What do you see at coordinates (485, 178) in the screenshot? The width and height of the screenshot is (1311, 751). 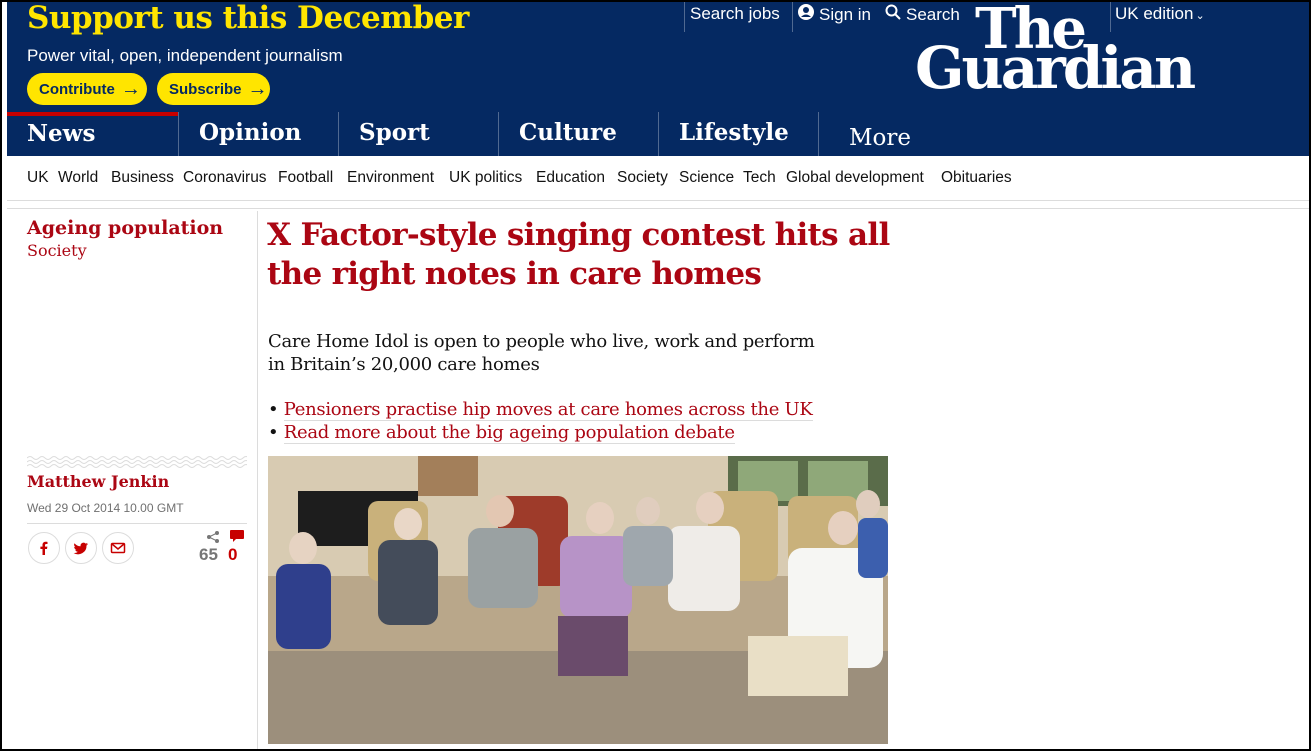 I see `subnav-item-uk-politics: UK politics` at bounding box center [485, 178].